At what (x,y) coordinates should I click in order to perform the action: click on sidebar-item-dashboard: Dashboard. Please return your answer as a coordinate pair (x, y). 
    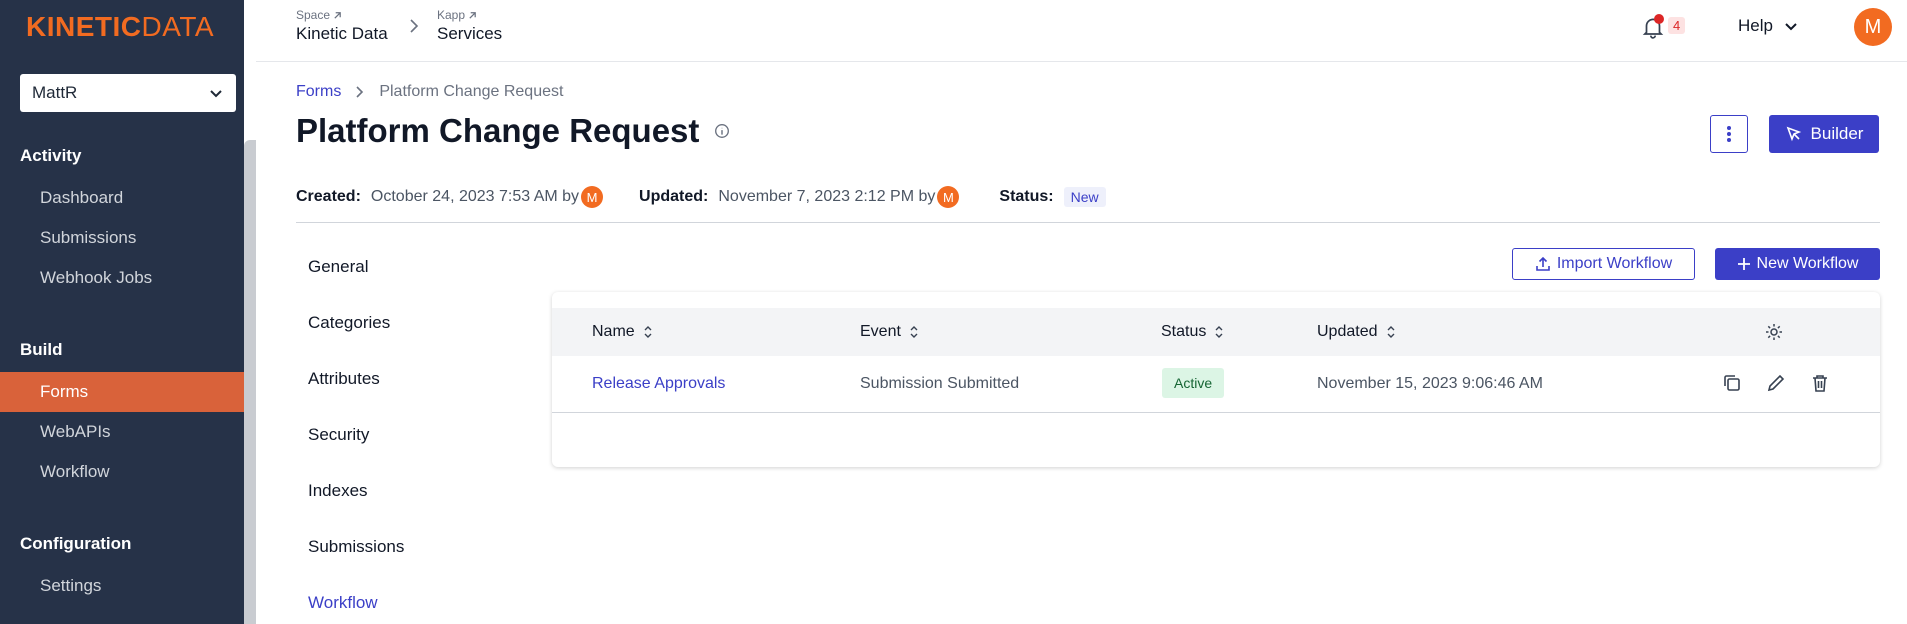
    Looking at the image, I should click on (122, 198).